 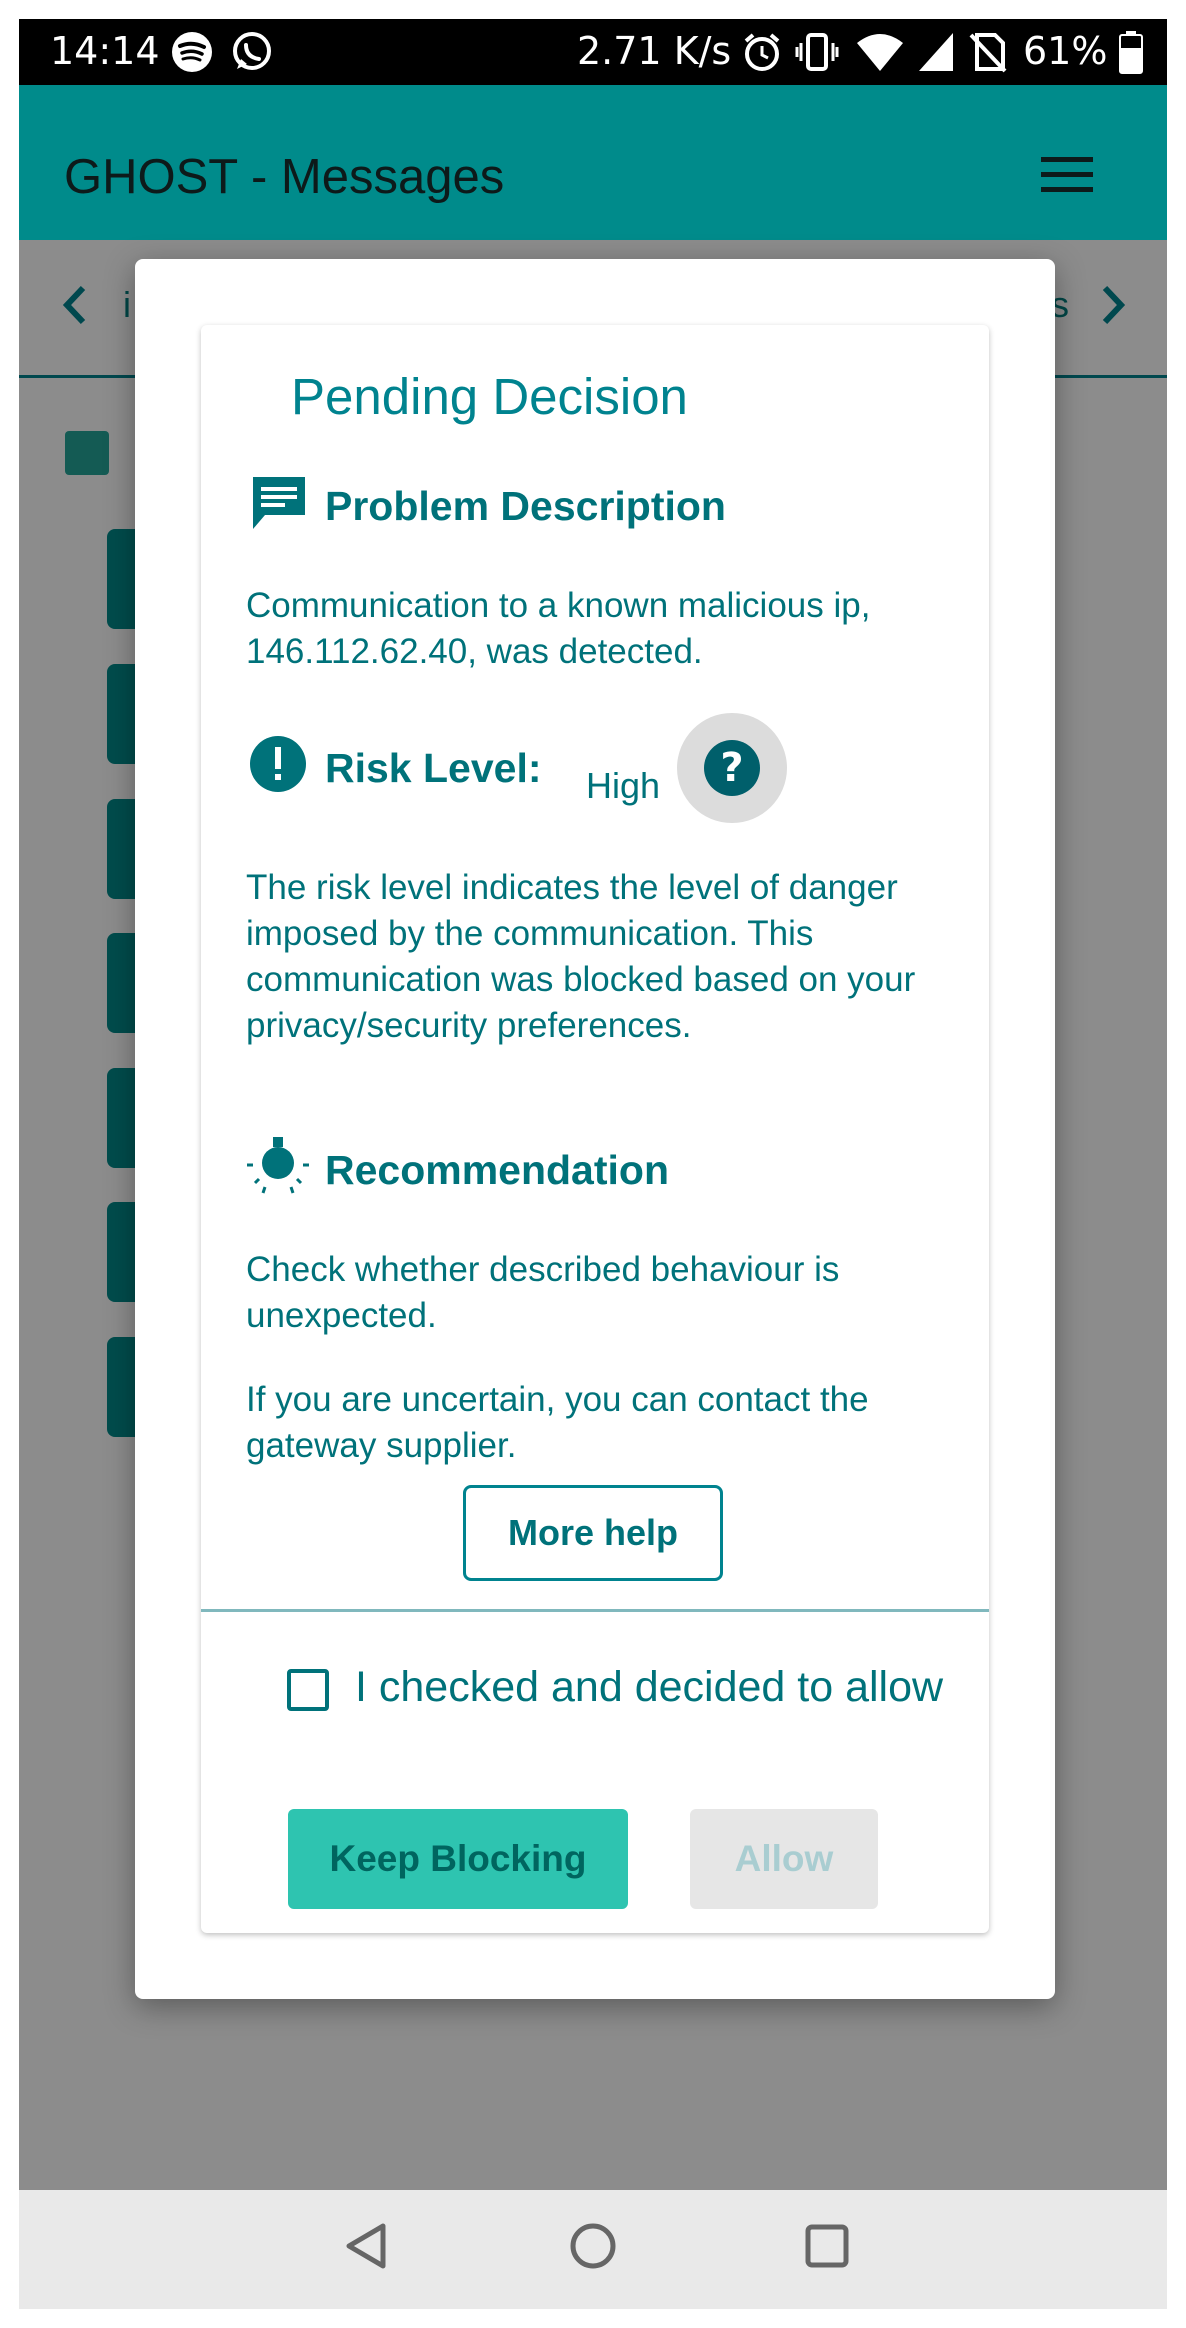 I want to click on divider, so click(x=595, y=1610).